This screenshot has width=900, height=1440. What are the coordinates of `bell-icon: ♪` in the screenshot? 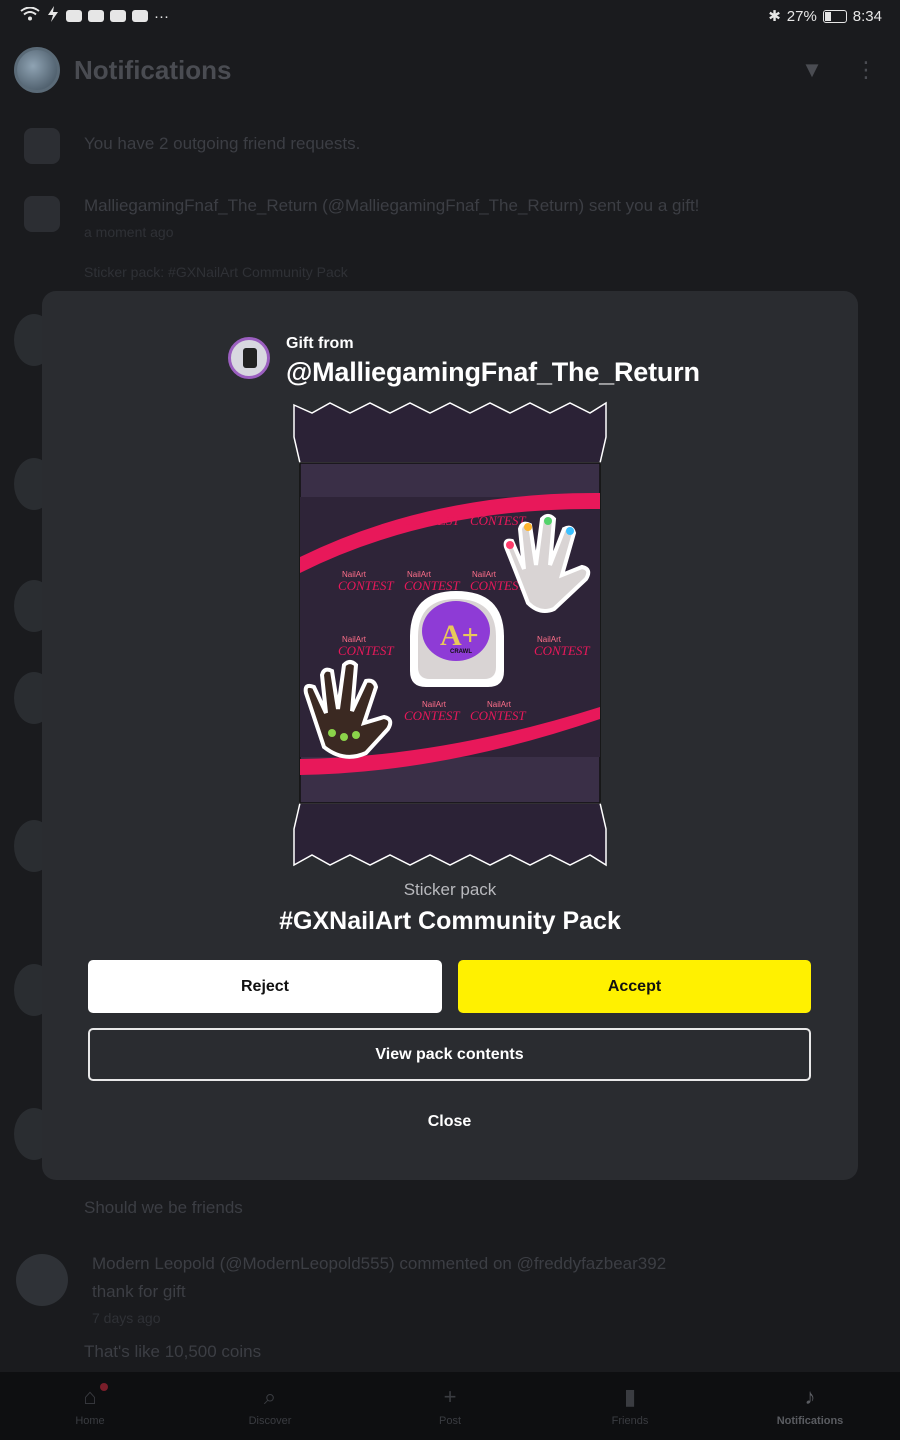 It's located at (810, 1396).